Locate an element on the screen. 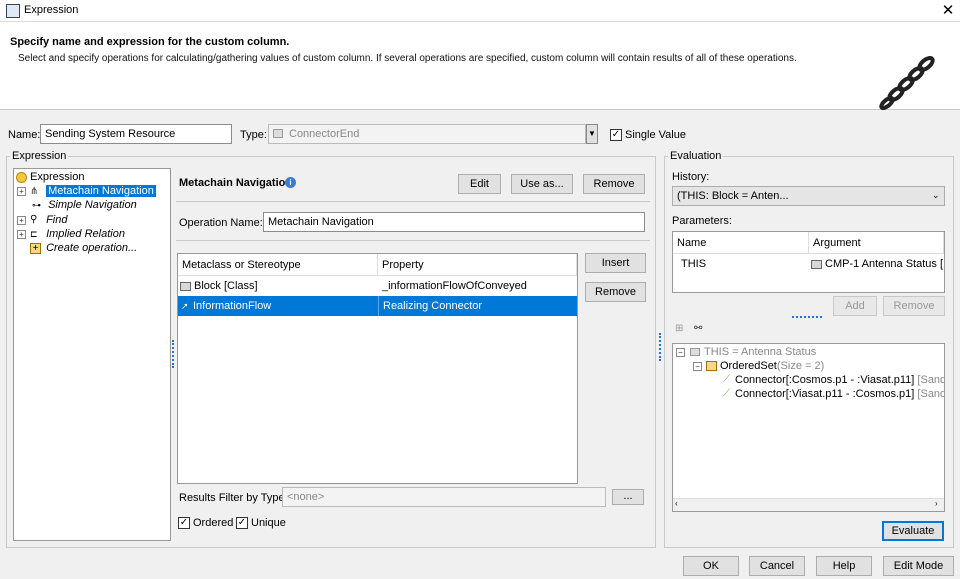 Image resolution: width=960 pixels, height=579 pixels. expression-icon is located at coordinates (21, 177).